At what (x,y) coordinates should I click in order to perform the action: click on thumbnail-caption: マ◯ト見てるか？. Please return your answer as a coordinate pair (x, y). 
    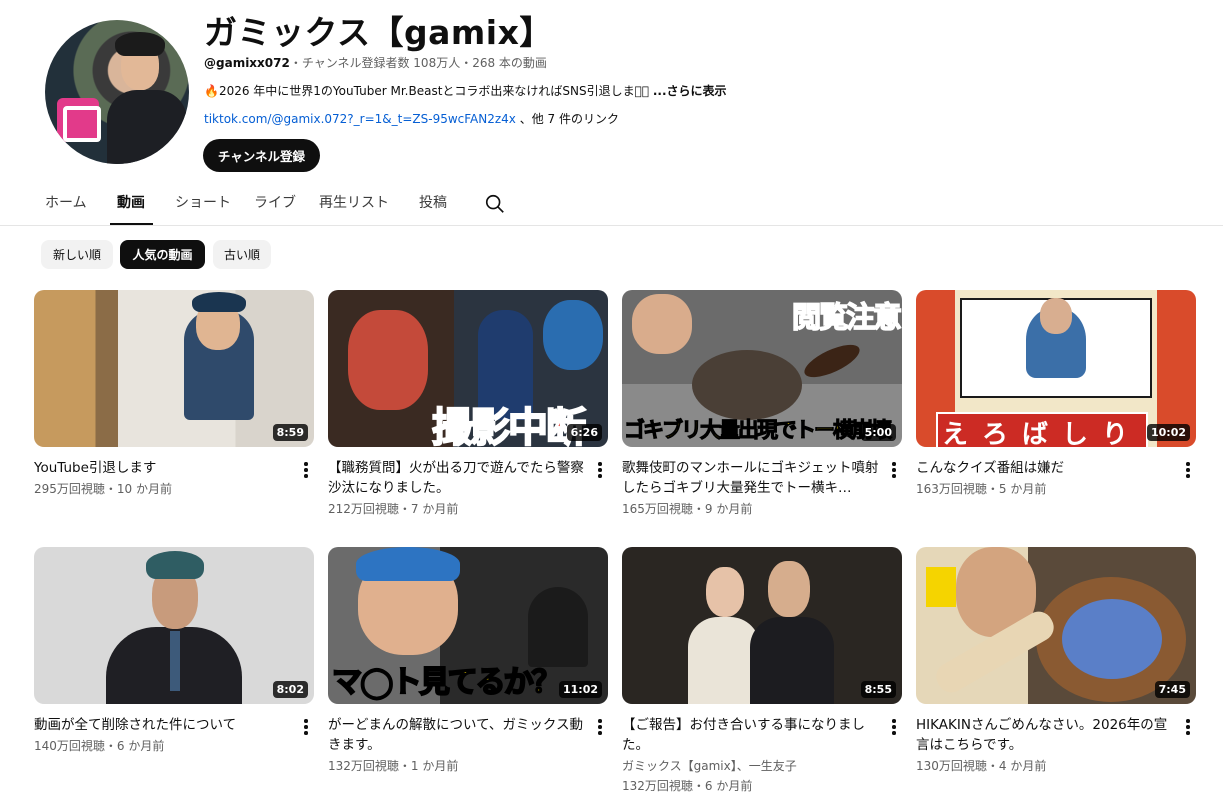
    Looking at the image, I should click on (447, 682).